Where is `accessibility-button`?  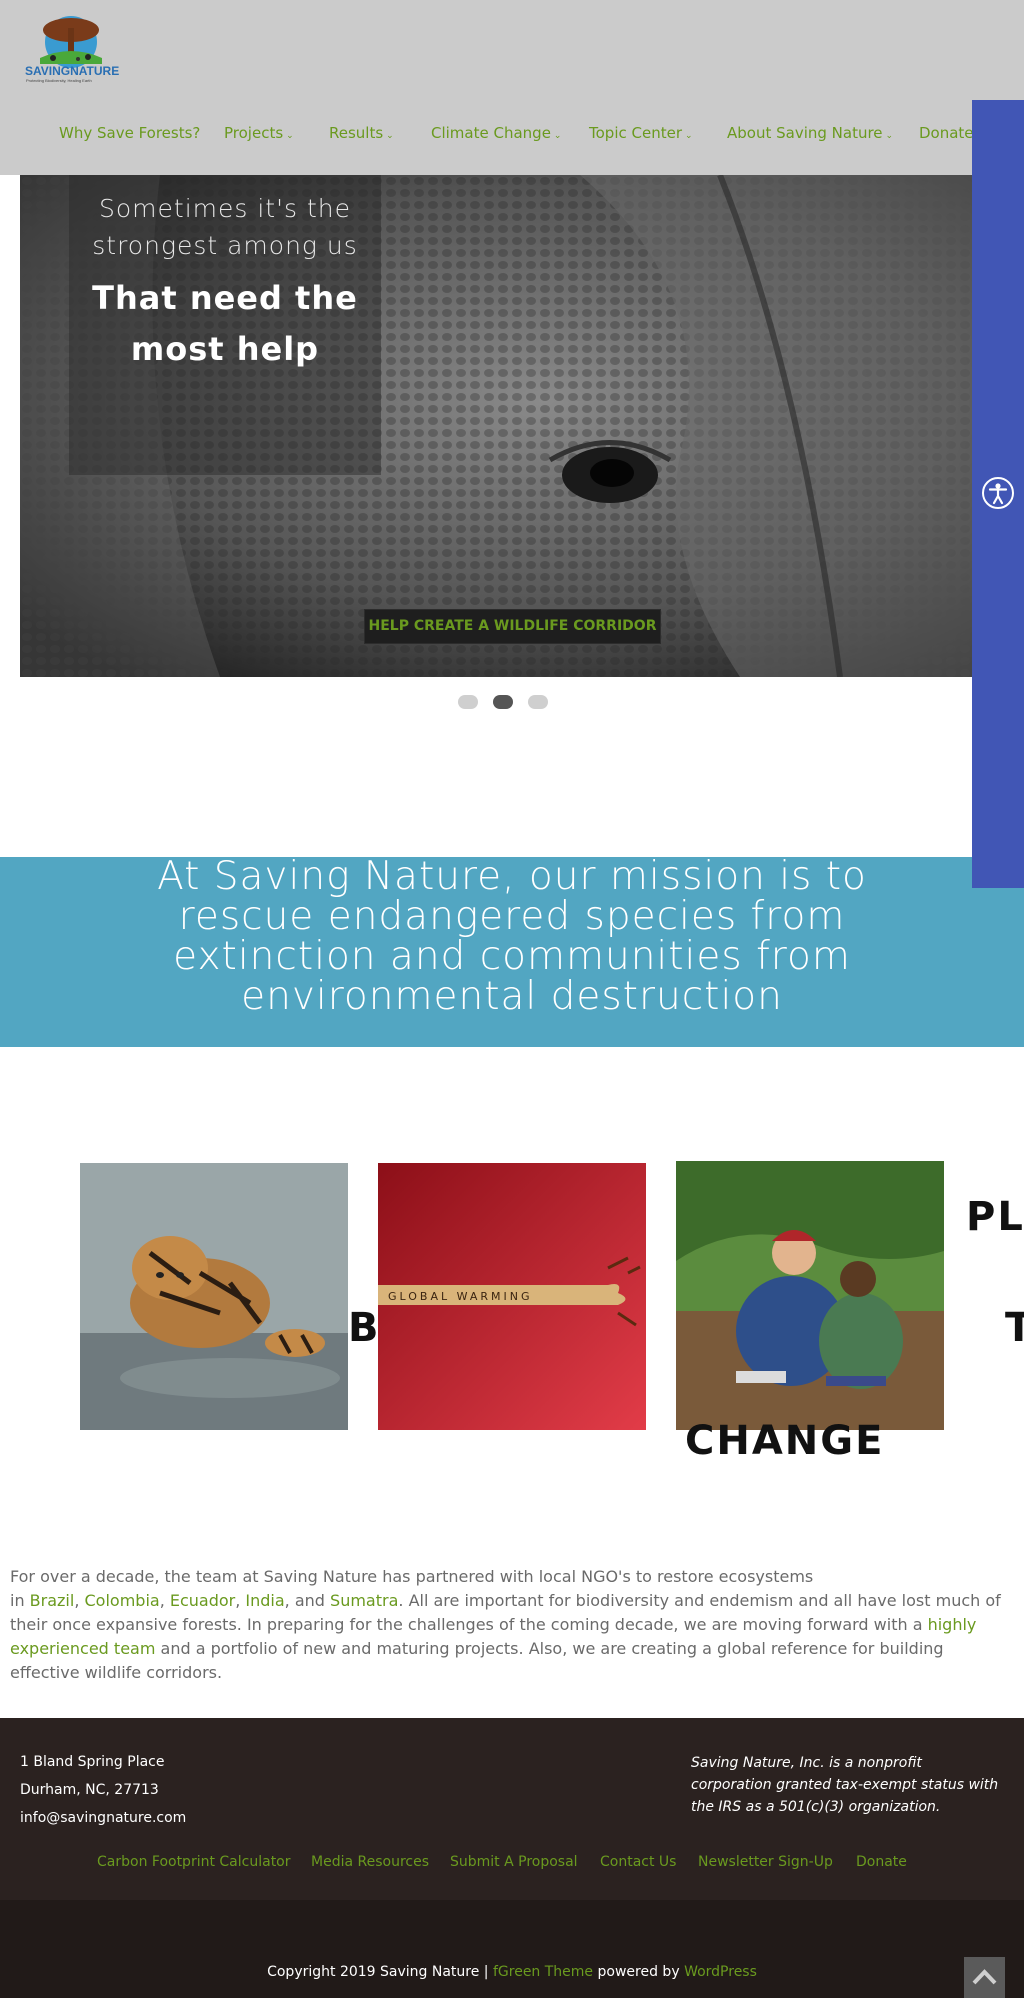 accessibility-button is located at coordinates (998, 493).